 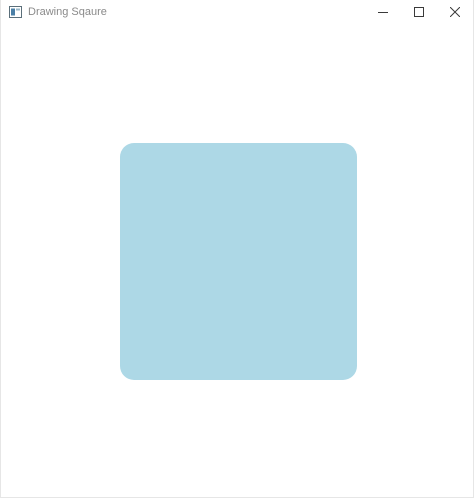 I want to click on close-button, so click(x=455, y=12).